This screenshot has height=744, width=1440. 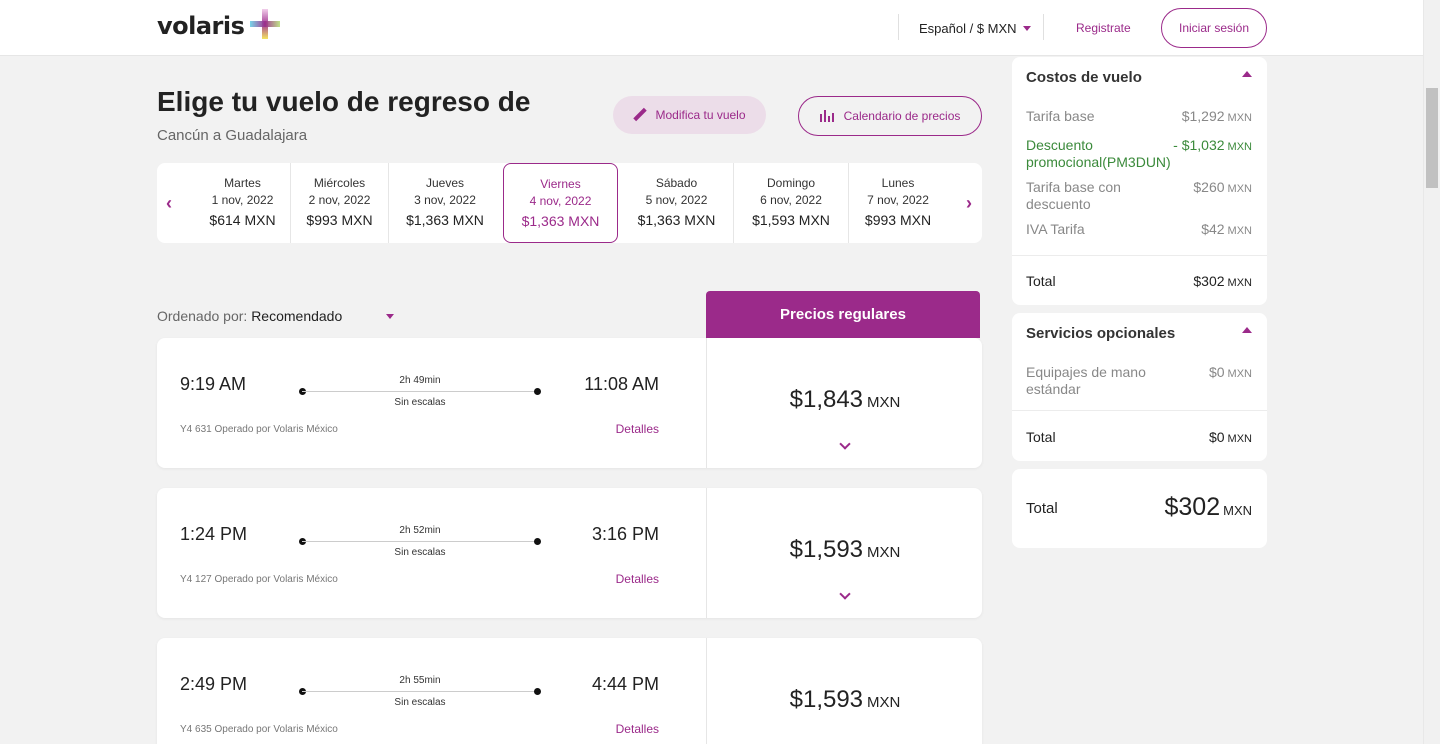 I want to click on departure-time: 9:19 AM, so click(x=213, y=384).